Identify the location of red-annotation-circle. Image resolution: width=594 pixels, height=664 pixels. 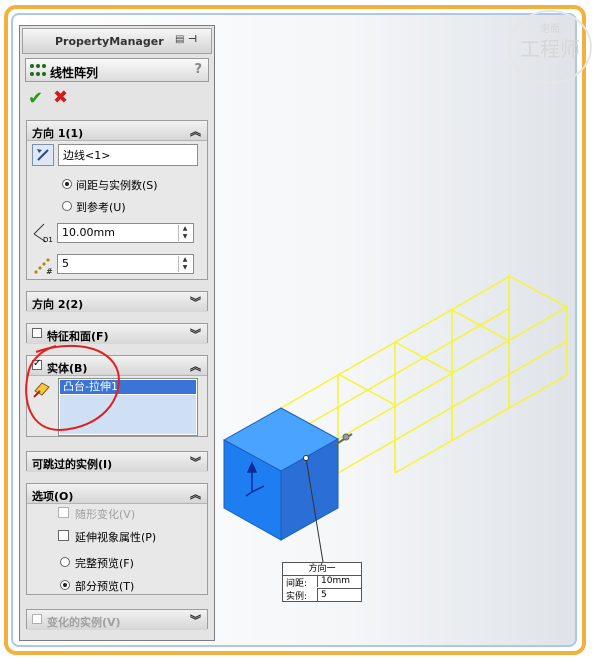
(72, 388).